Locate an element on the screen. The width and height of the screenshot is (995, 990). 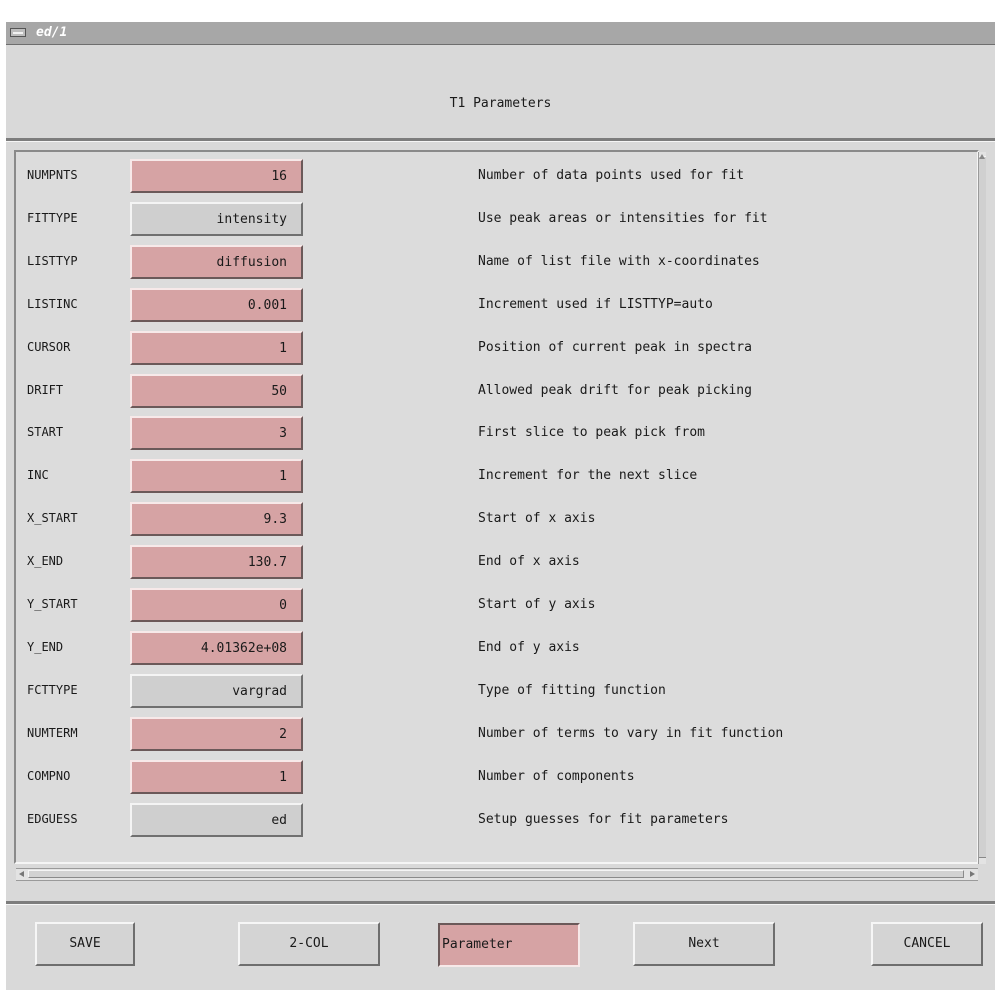
param-row: COMPNO 1 Number of components is located at coordinates (495, 777).